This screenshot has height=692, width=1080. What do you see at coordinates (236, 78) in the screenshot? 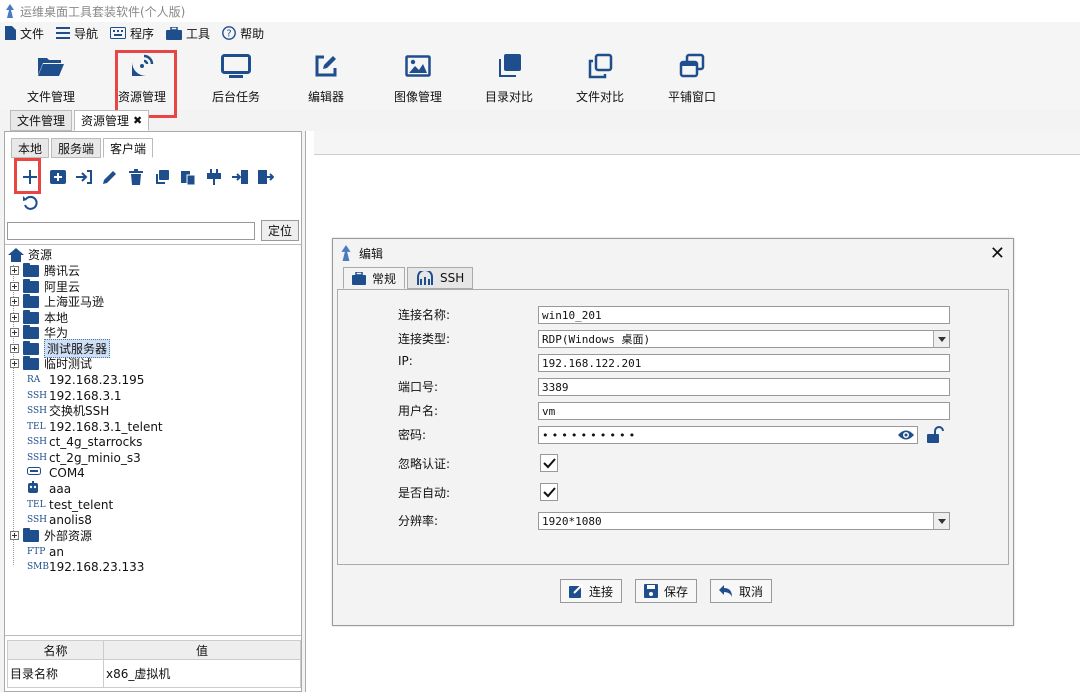
I see `background-task-button: 后台任务` at bounding box center [236, 78].